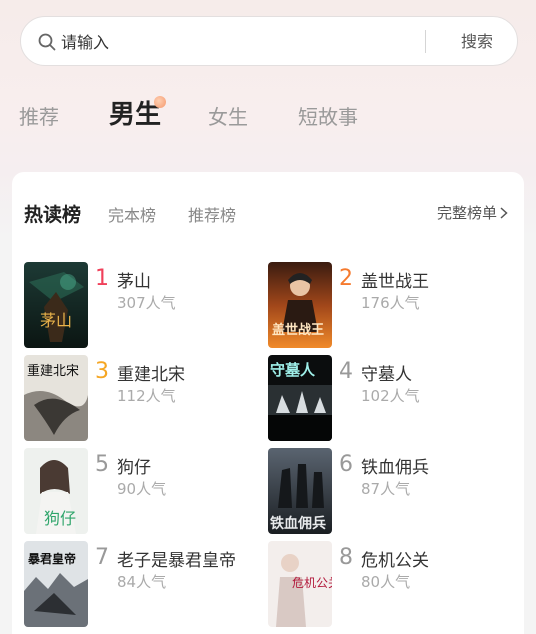 This screenshot has height=634, width=536. I want to click on gouzai-cover: 狗仔, so click(56, 491).